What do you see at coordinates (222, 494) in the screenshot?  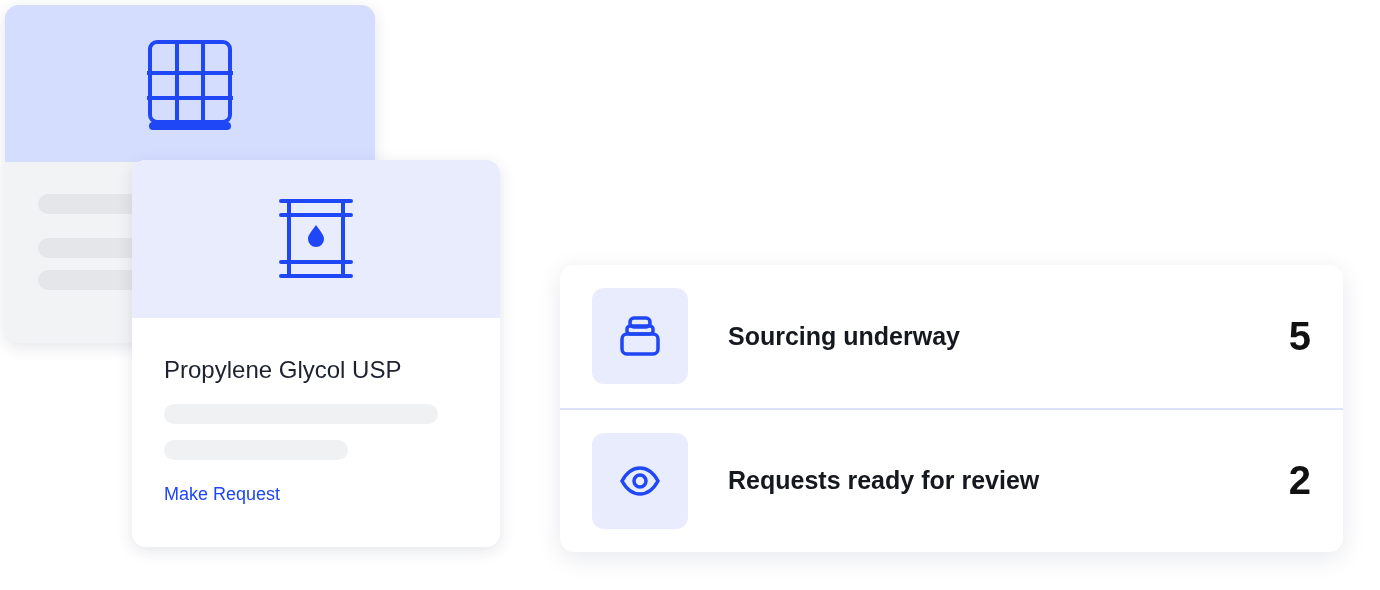 I see `make-request-link: Make Request` at bounding box center [222, 494].